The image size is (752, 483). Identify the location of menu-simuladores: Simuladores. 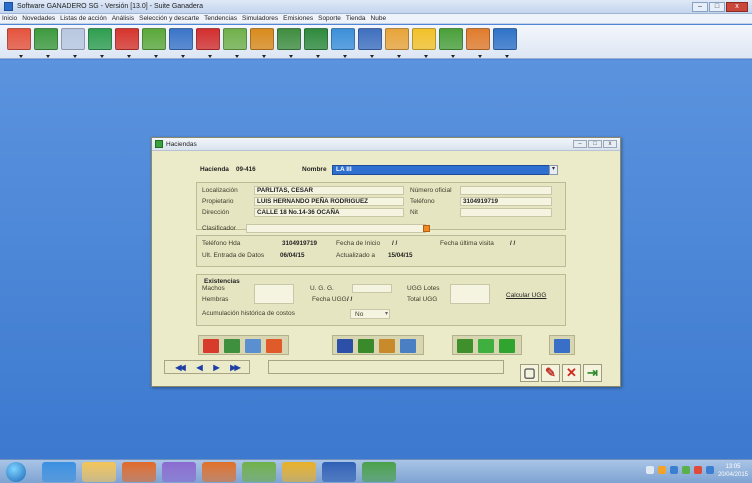
(260, 18).